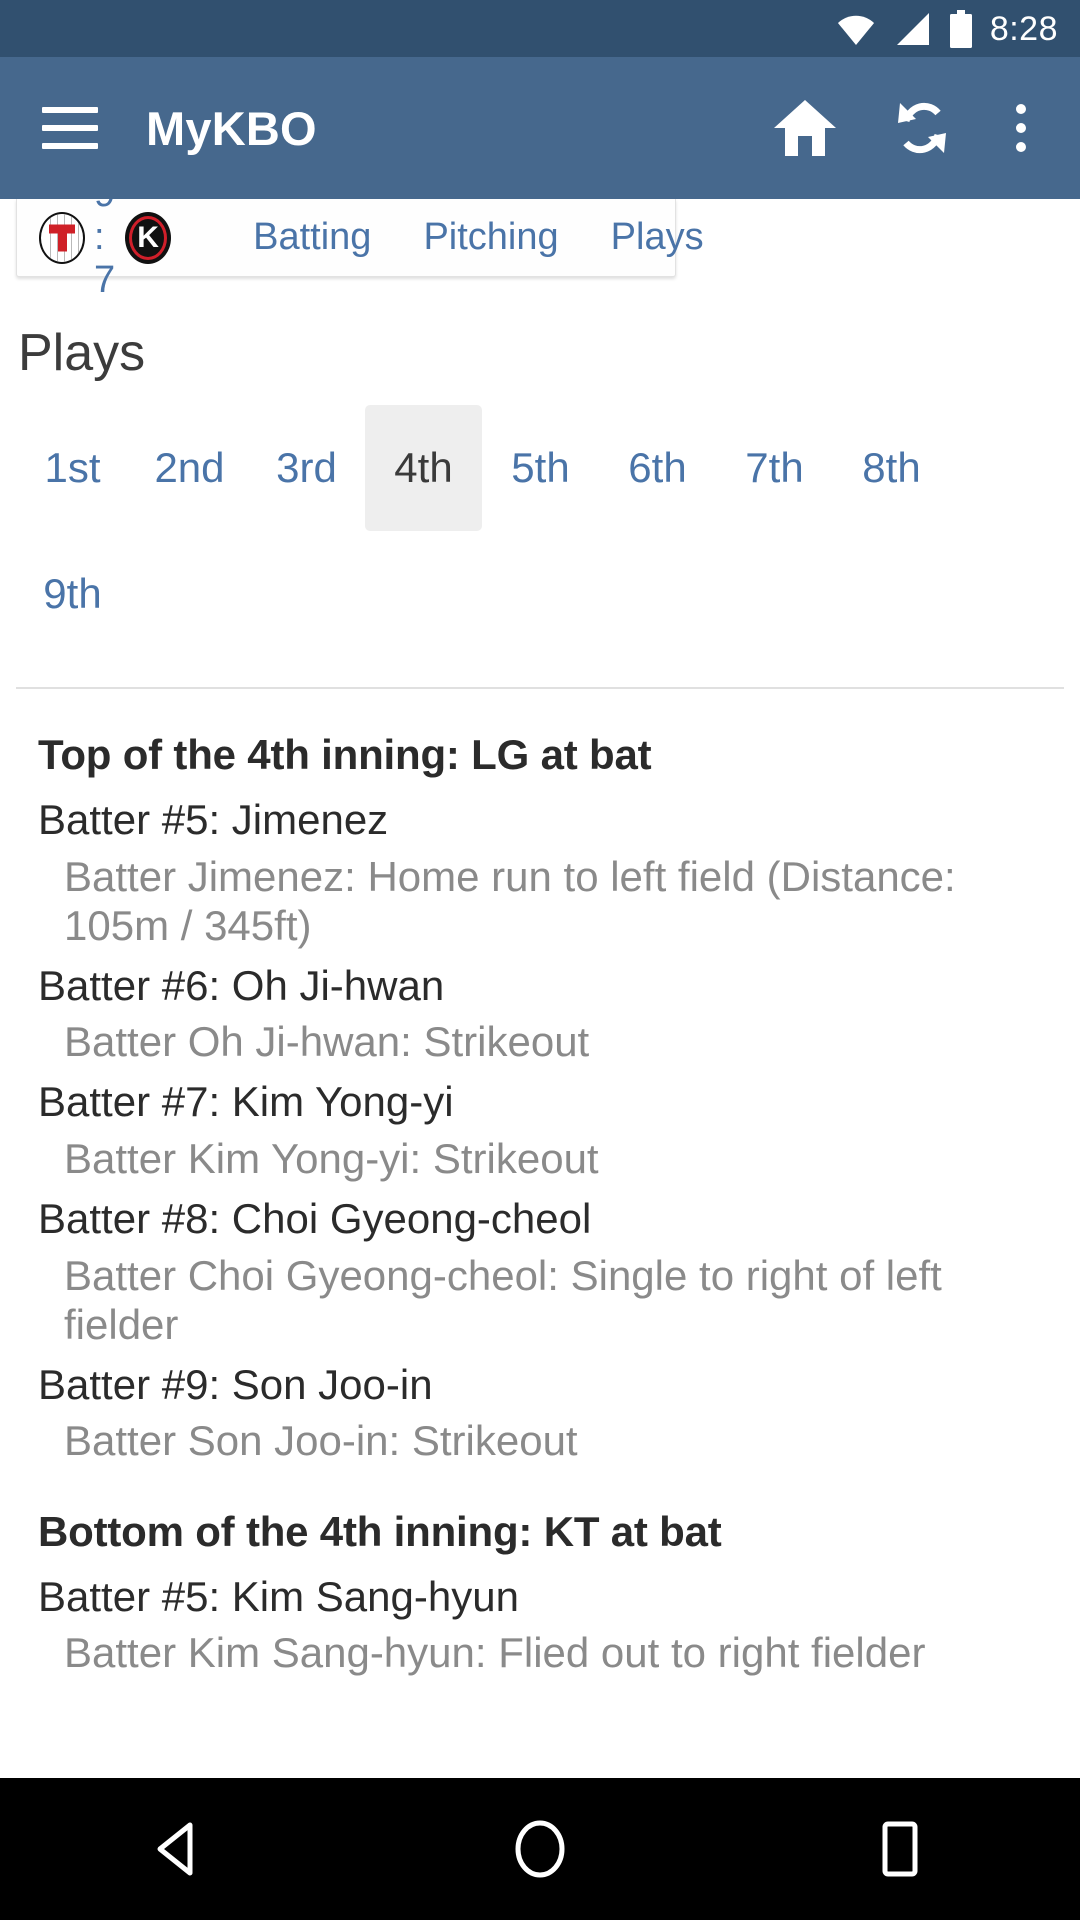 The height and width of the screenshot is (1920, 1080). What do you see at coordinates (423, 468) in the screenshot?
I see `inning-tab-4th: 4th` at bounding box center [423, 468].